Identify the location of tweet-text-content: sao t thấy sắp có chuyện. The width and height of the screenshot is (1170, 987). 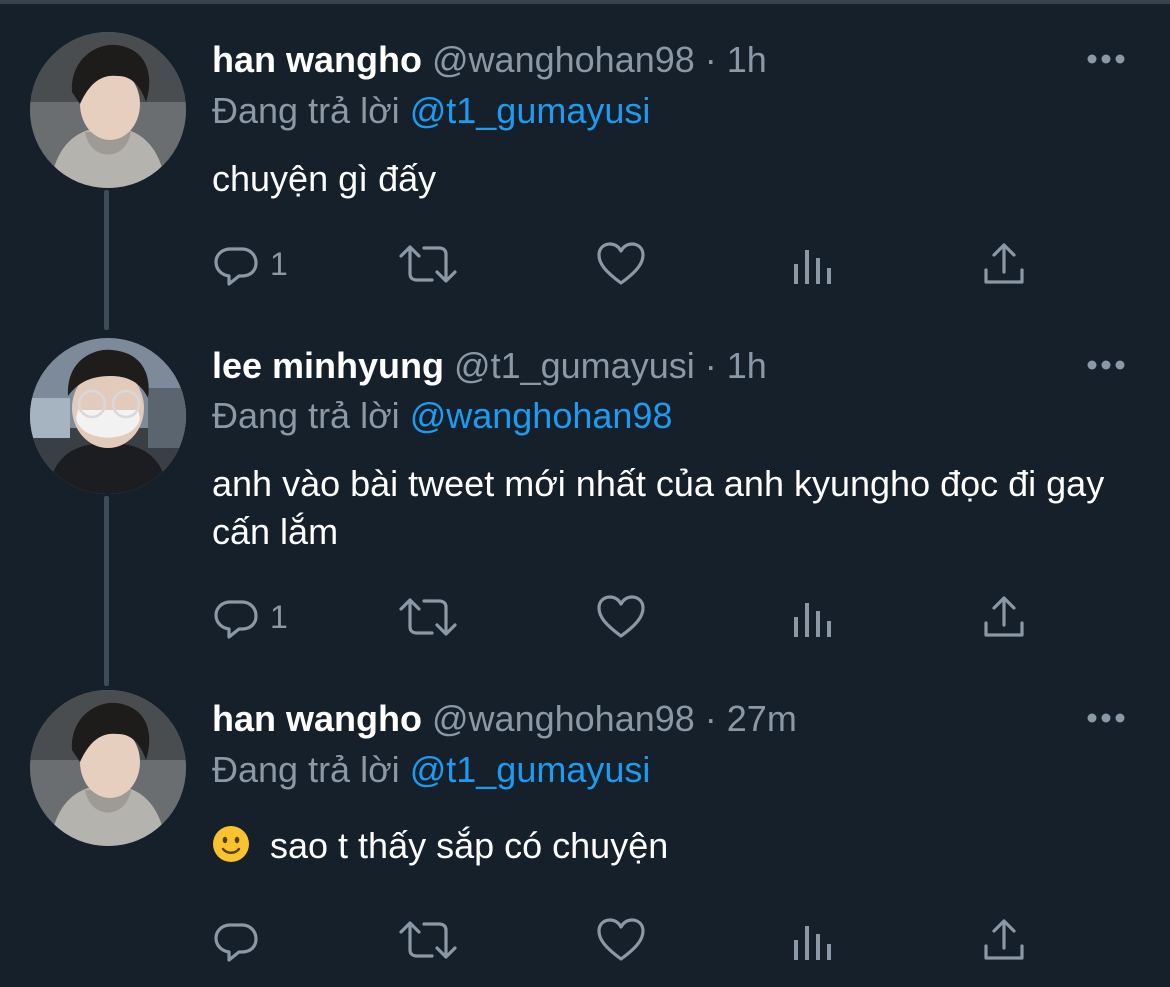
(469, 845).